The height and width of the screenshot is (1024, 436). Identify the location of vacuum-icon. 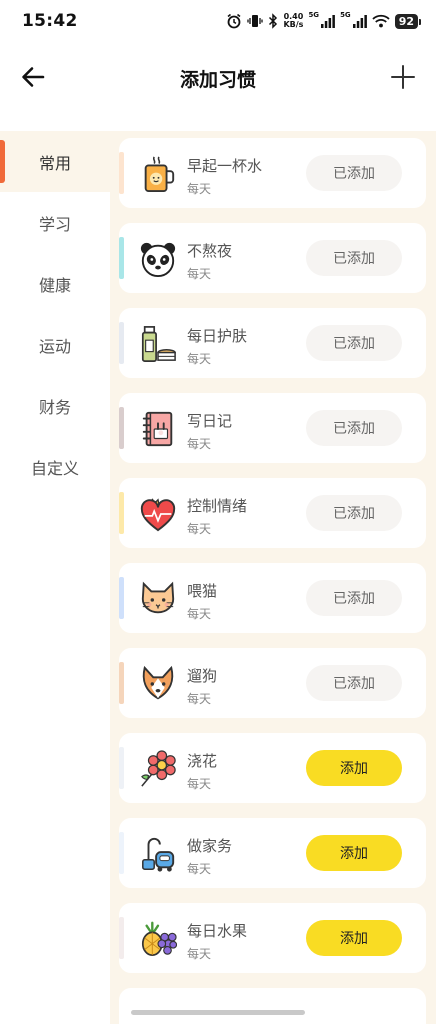
(158, 854).